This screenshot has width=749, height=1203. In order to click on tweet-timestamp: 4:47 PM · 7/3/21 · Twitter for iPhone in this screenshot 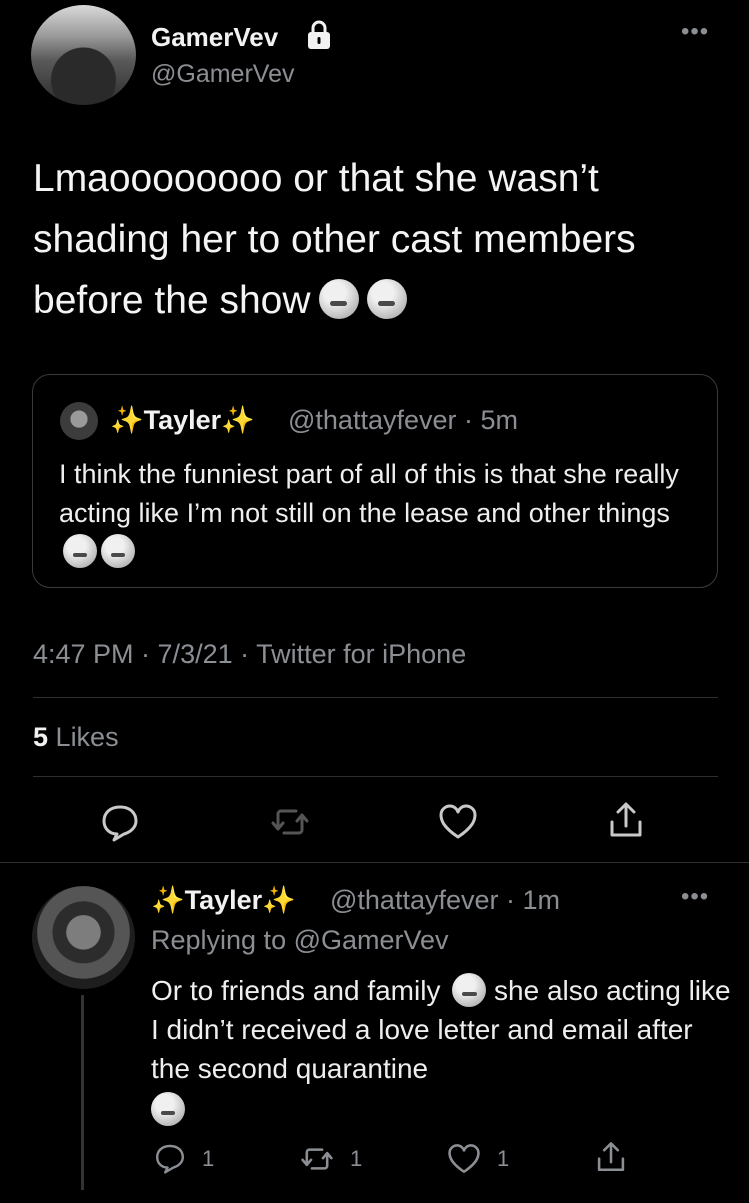, I will do `click(250, 654)`.